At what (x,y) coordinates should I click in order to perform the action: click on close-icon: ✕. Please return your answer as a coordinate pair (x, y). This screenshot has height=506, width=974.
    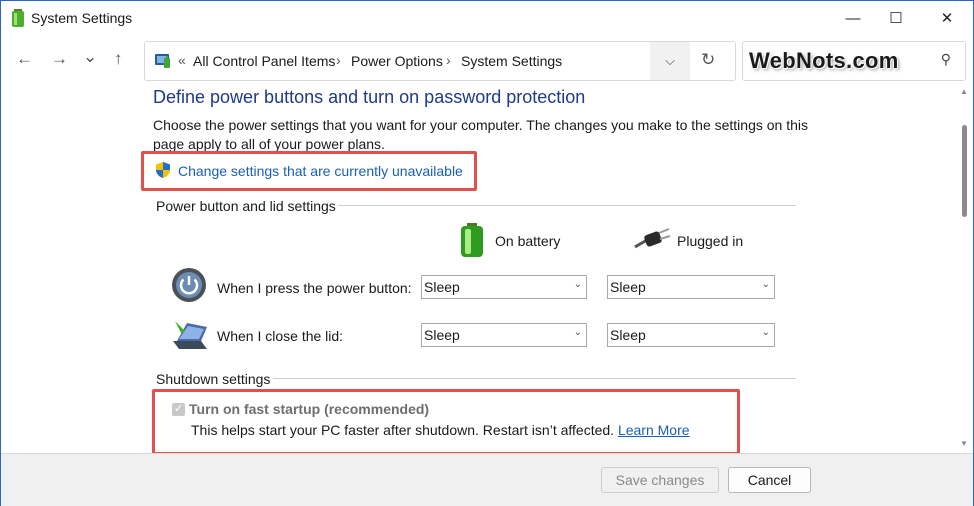
    Looking at the image, I should click on (947, 18).